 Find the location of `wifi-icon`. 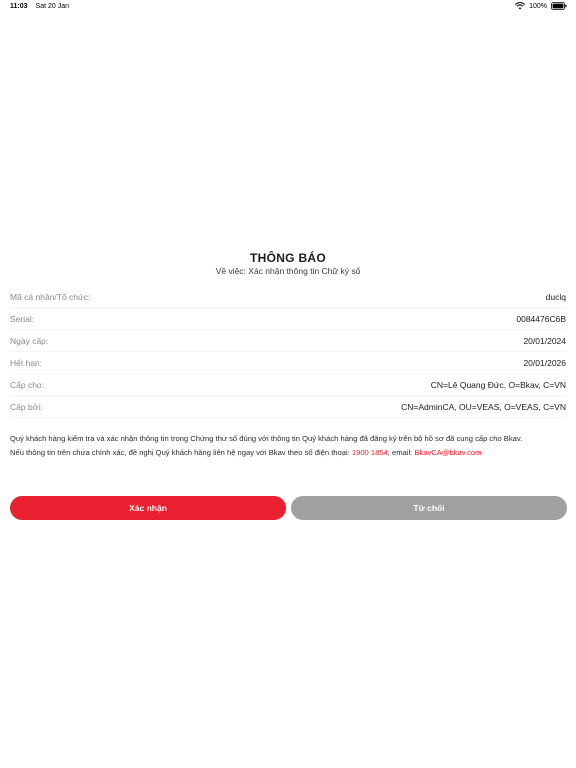

wifi-icon is located at coordinates (520, 6).